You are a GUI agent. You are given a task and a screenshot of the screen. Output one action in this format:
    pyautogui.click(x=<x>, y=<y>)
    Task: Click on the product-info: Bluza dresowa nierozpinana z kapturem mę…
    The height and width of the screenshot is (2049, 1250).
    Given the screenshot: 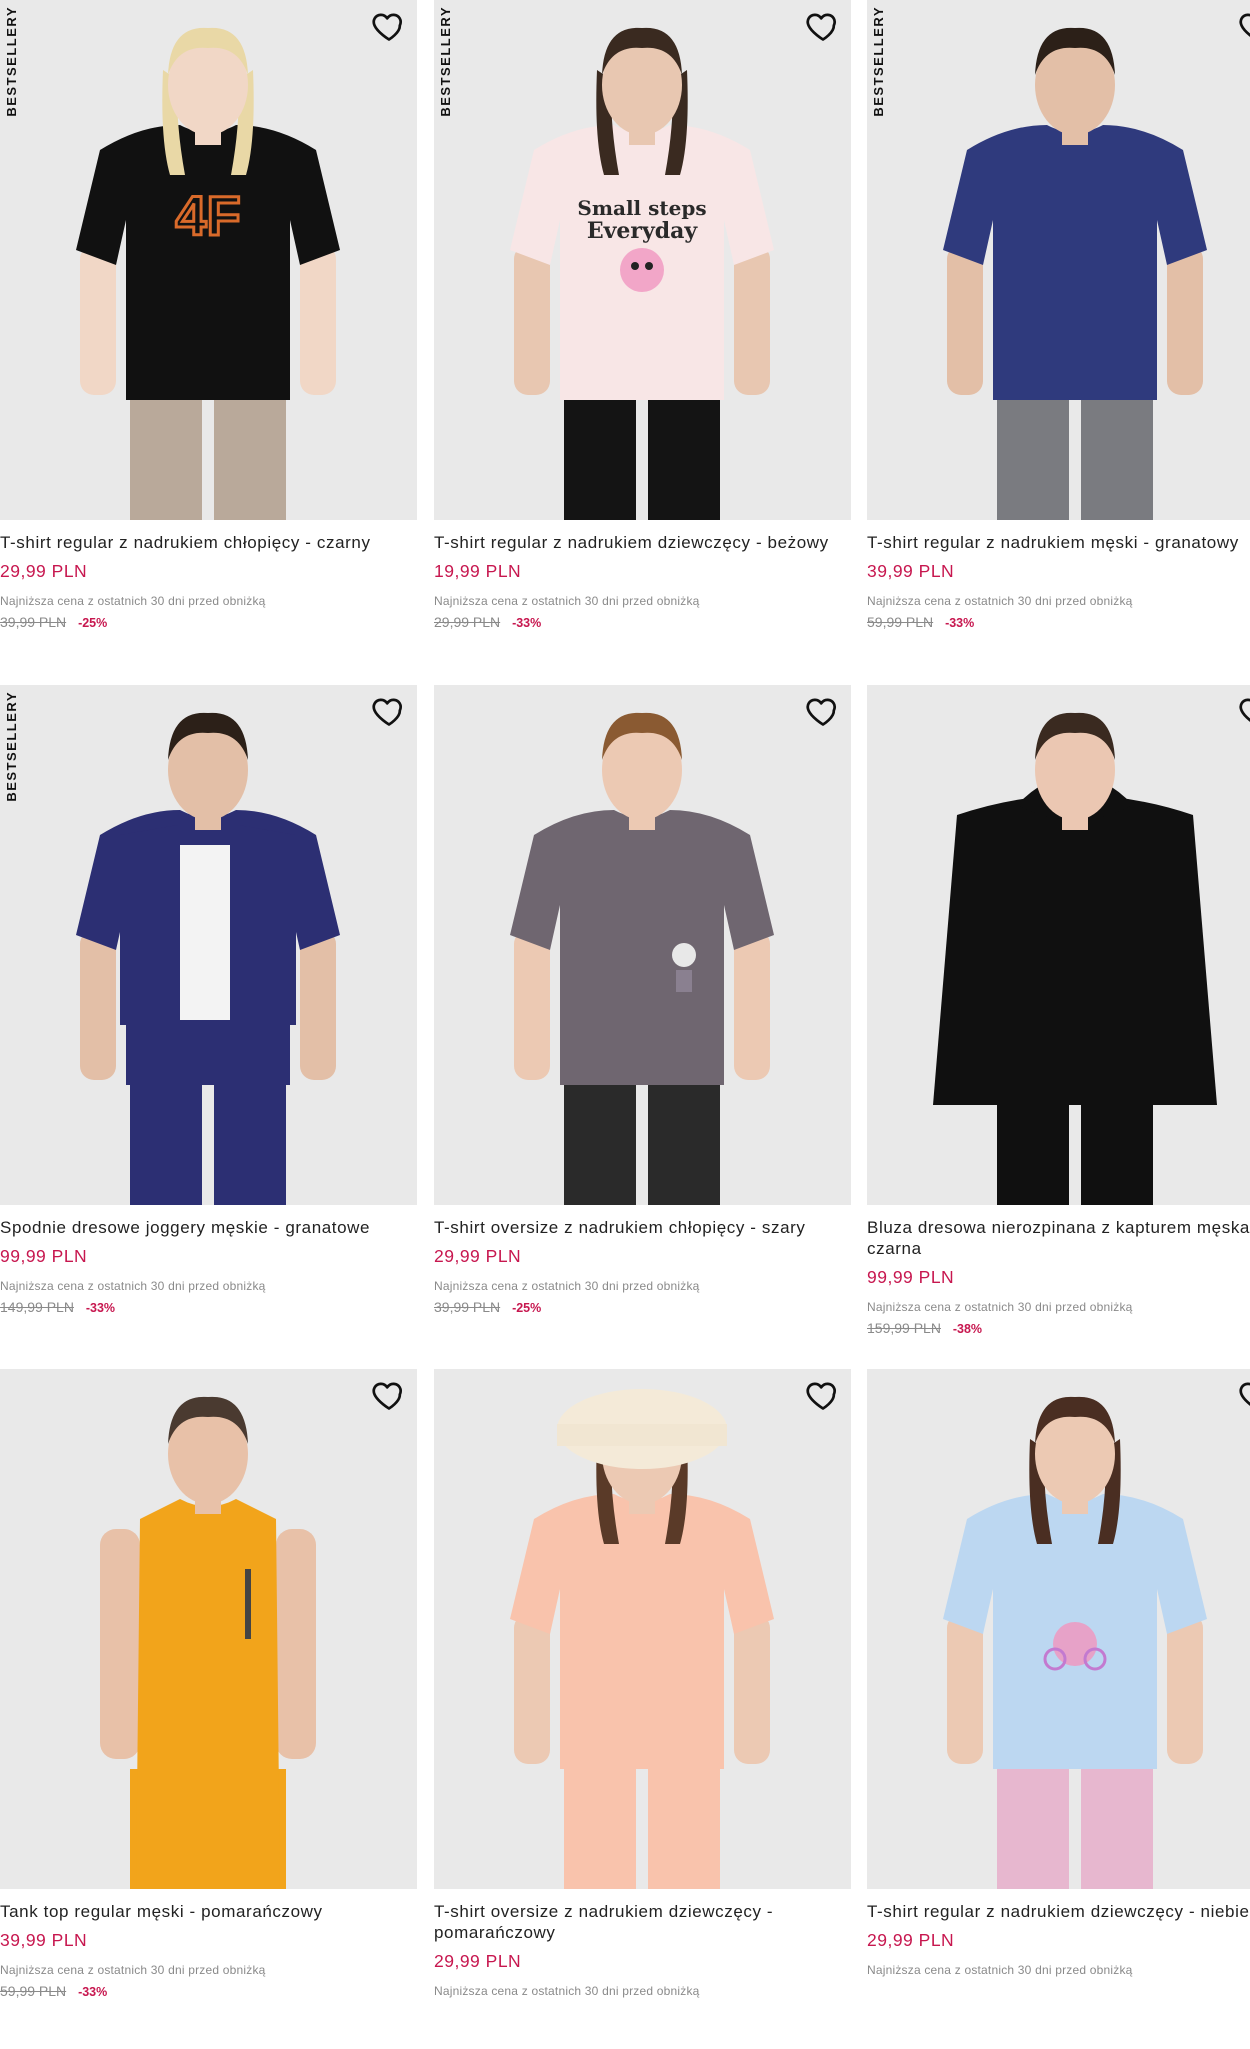 What is the action you would take?
    pyautogui.click(x=1058, y=1276)
    